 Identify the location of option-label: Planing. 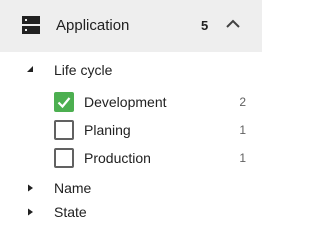
(107, 130).